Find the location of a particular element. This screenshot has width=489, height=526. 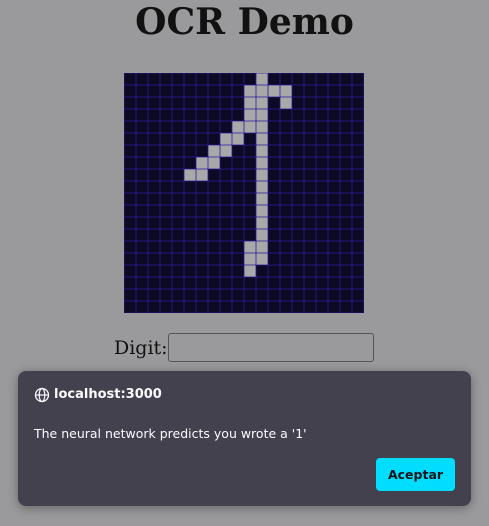

digit-row: Digit: is located at coordinates (244, 348).